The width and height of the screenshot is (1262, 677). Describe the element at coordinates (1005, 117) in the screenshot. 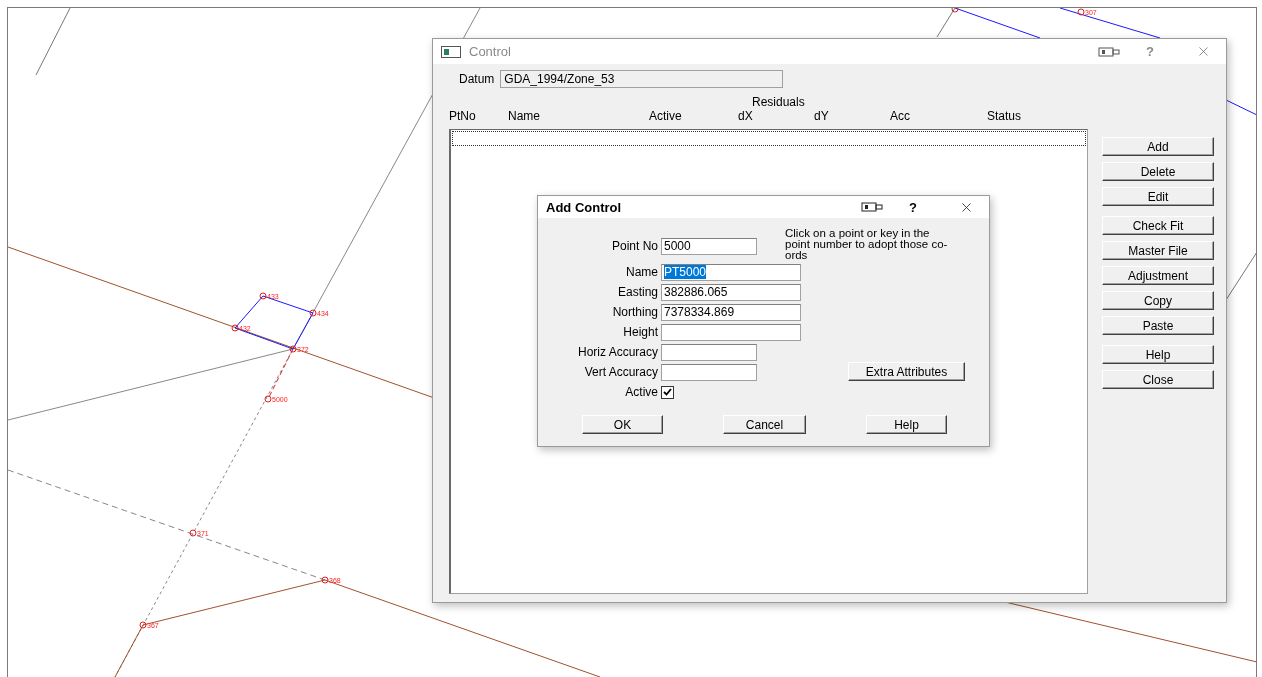

I see `column-header: Status` at that location.